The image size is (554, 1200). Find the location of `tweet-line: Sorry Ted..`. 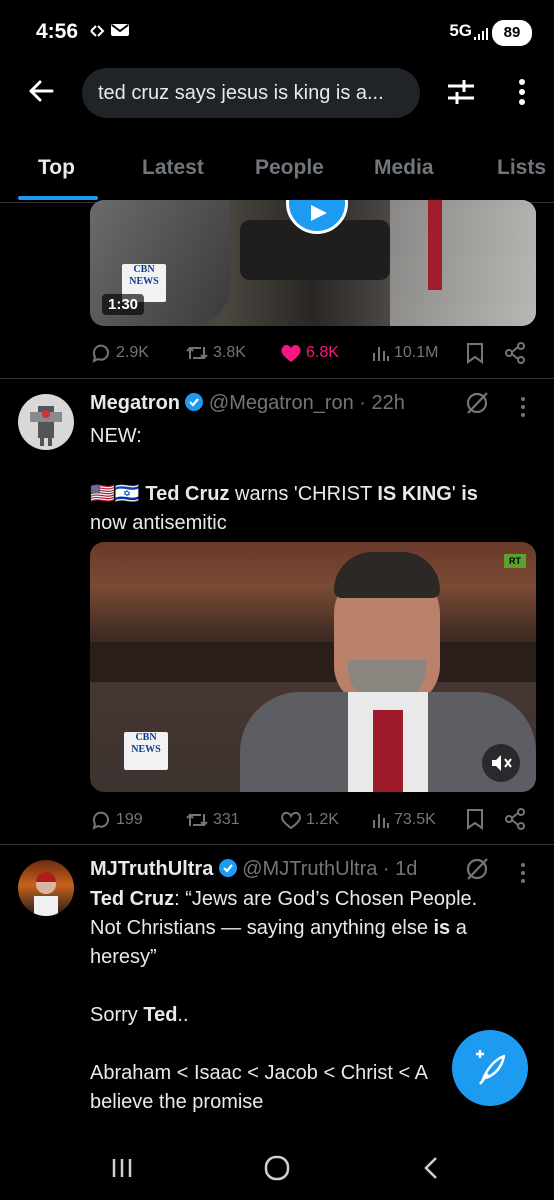

tweet-line: Sorry Ted.. is located at coordinates (310, 1015).